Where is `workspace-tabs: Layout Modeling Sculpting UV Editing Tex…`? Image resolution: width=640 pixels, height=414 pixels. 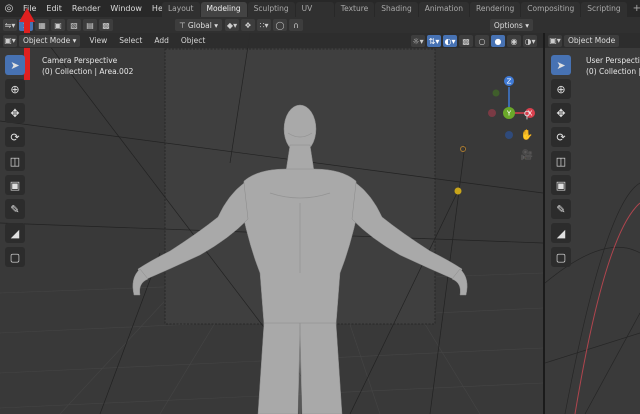 workspace-tabs: Layout Modeling Sculpting UV Editing Tex… is located at coordinates (401, 14).